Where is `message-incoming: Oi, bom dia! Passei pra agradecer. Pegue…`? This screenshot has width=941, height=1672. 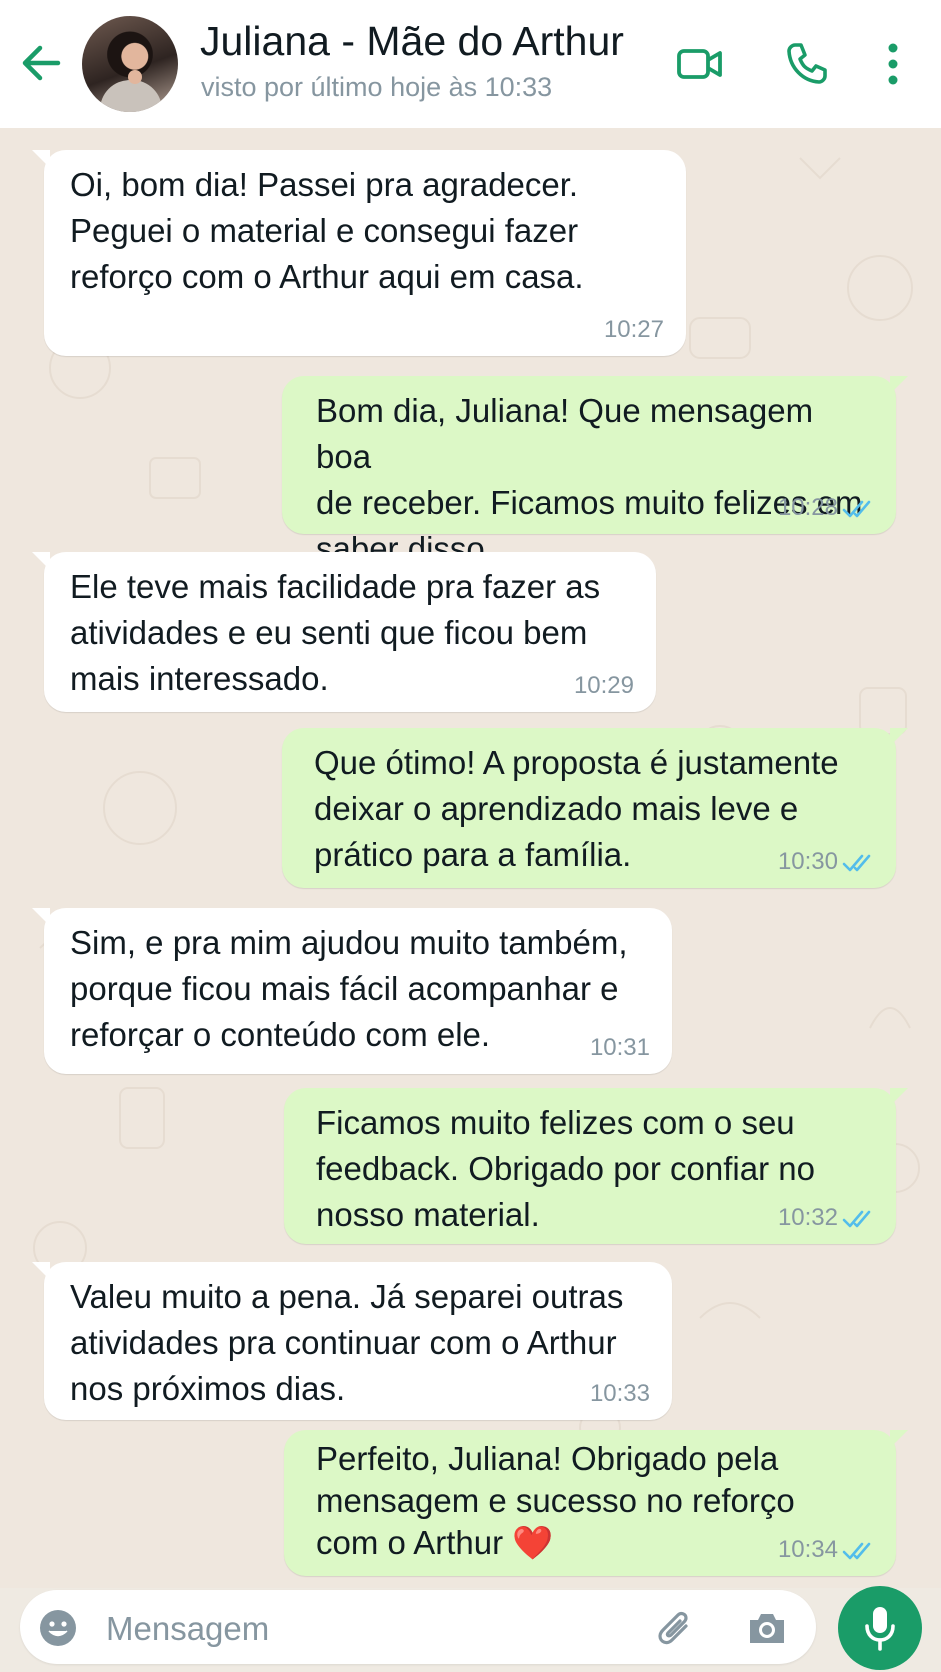 message-incoming: Oi, bom dia! Passei pra agradecer. Pegue… is located at coordinates (359, 253).